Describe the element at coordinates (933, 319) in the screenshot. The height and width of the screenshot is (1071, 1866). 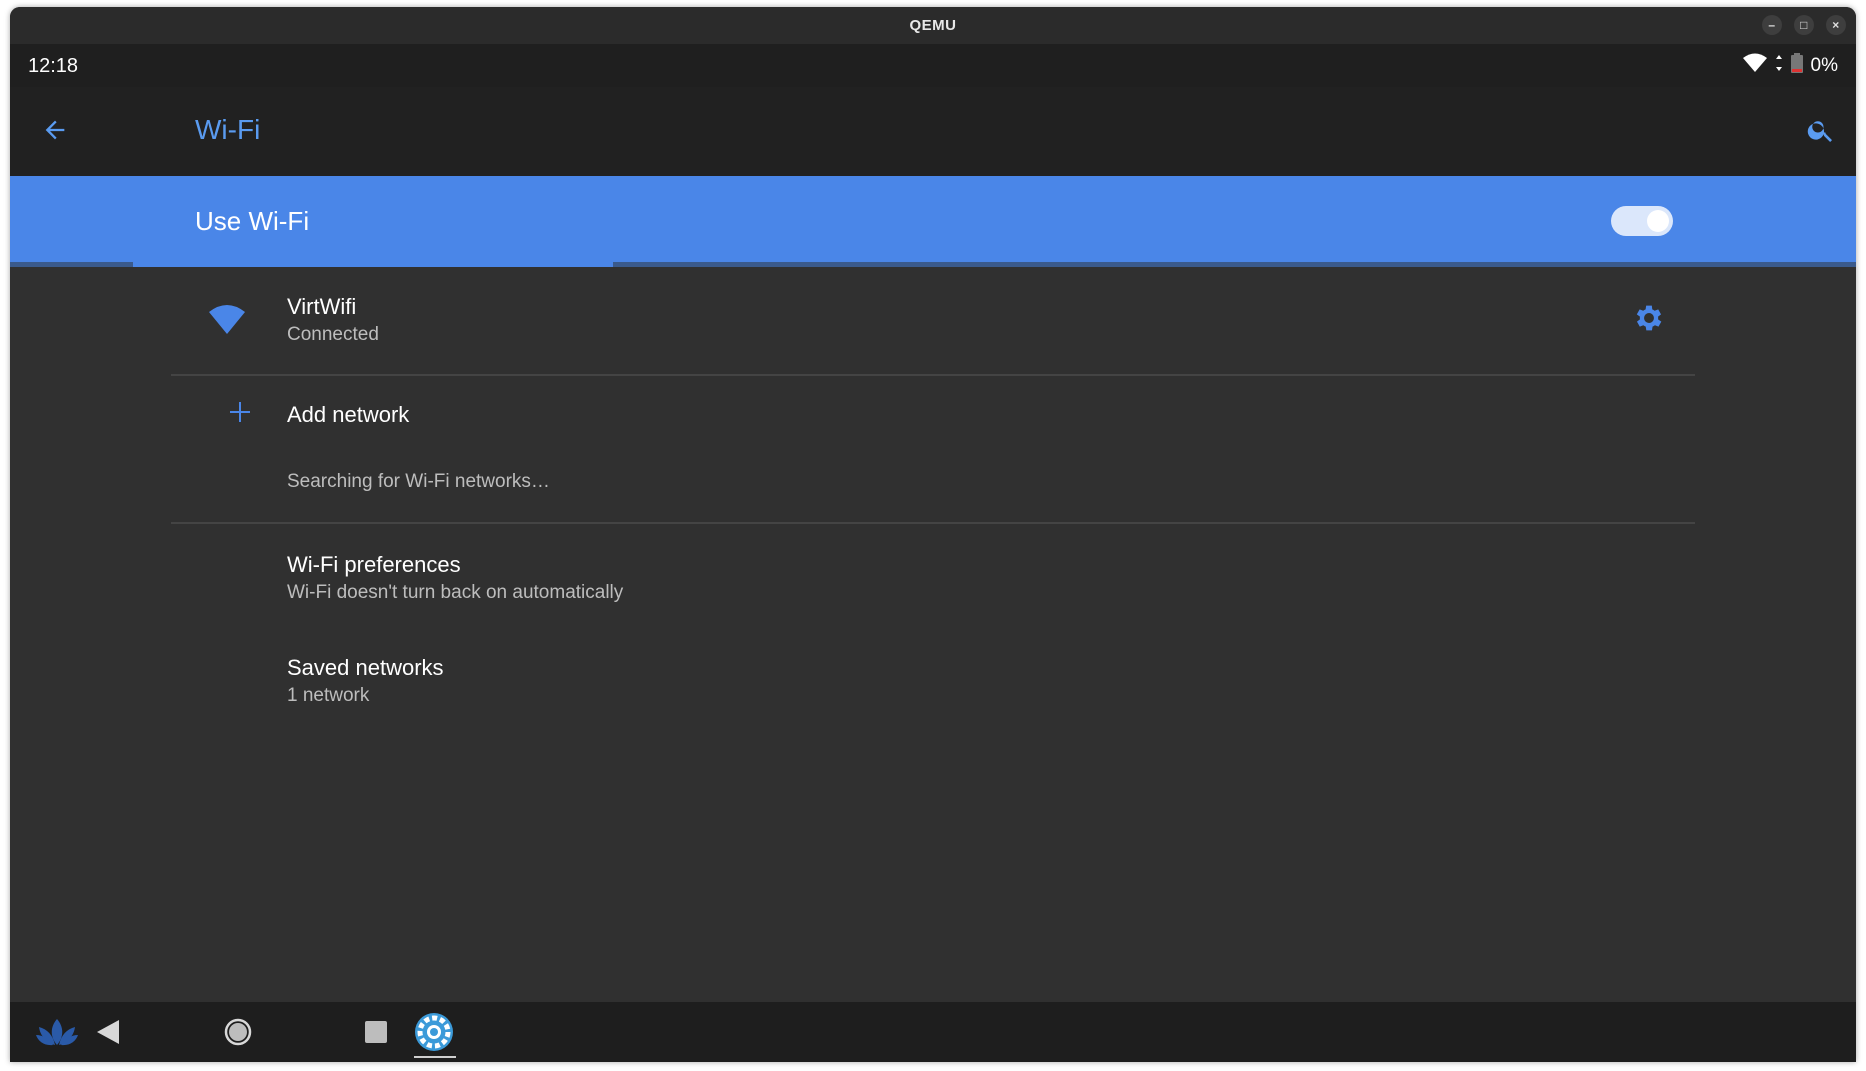
I see `network-item-virtwifi: VirtWifi Connected` at that location.